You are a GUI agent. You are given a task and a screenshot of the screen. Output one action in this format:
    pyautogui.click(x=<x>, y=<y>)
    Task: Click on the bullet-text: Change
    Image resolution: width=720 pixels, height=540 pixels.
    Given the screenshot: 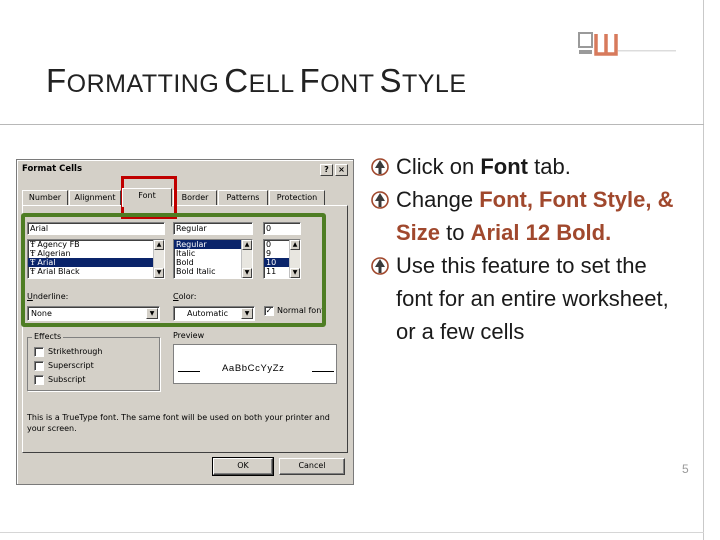 What is the action you would take?
    pyautogui.click(x=438, y=199)
    